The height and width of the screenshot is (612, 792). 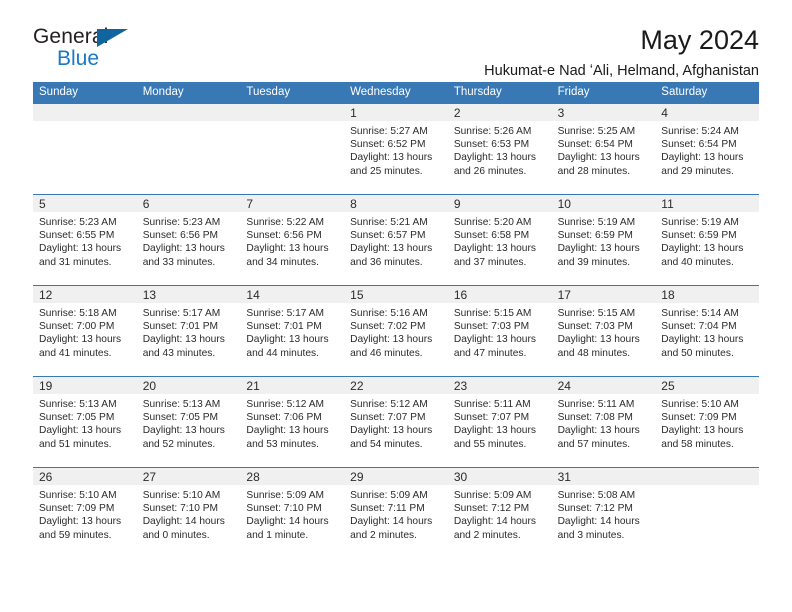 I want to click on day-number: 12, so click(x=46, y=295).